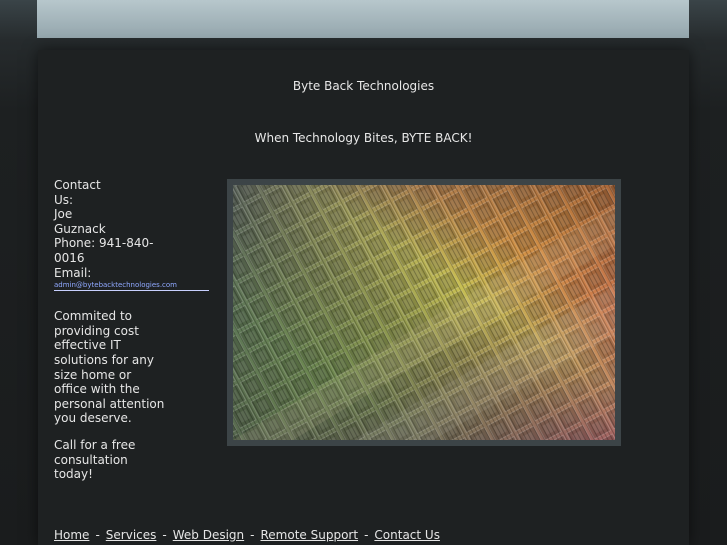 The image size is (727, 545). Describe the element at coordinates (363, 86) in the screenshot. I see `site-title: Byte Back Technologies` at that location.